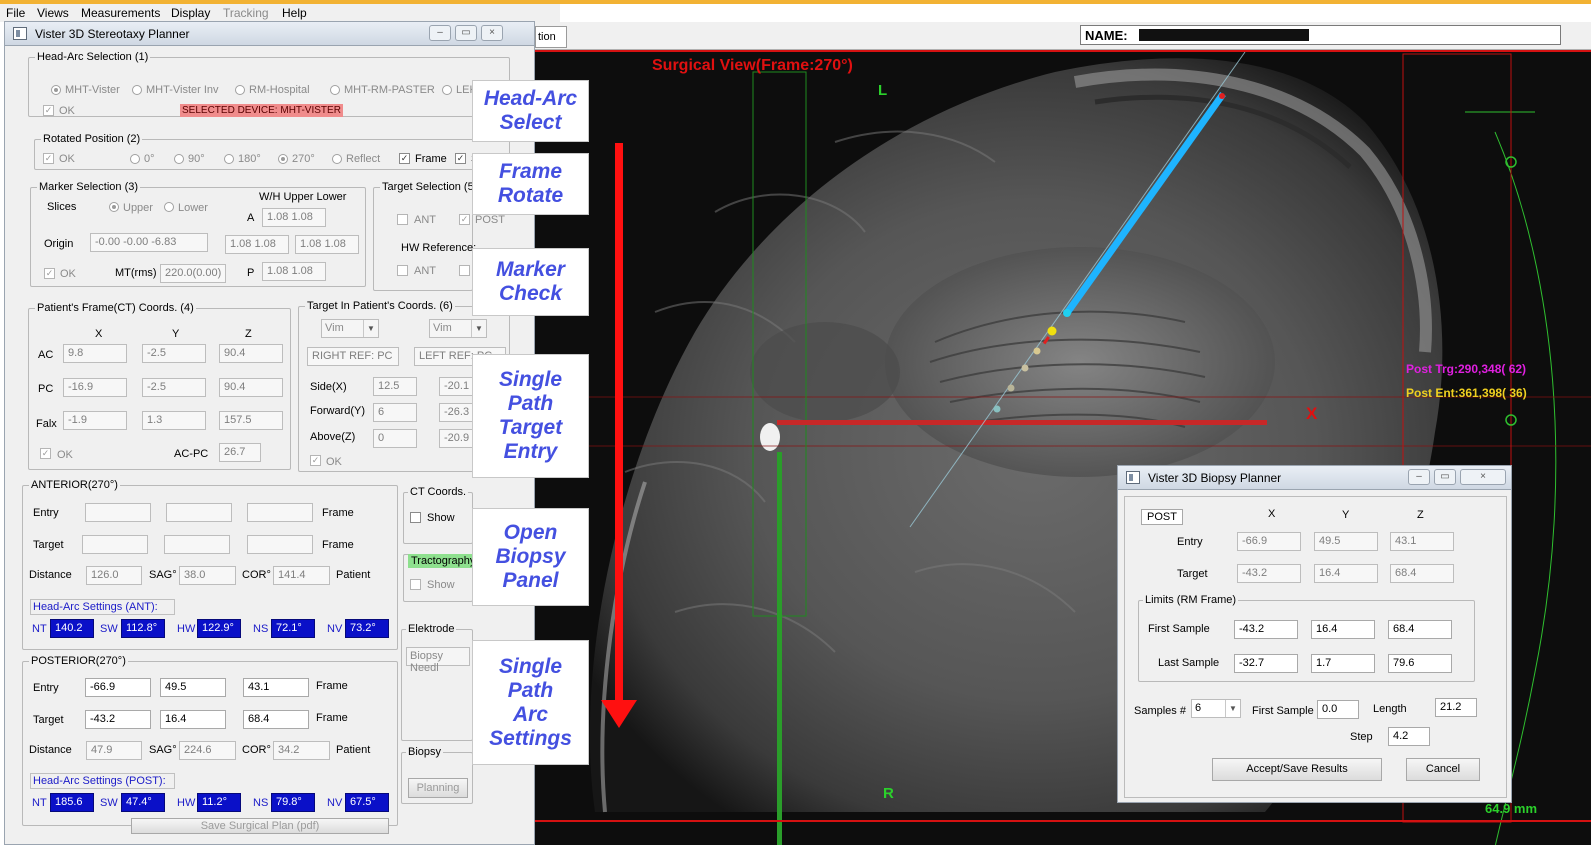 The width and height of the screenshot is (1591, 845). Describe the element at coordinates (395, 386) in the screenshot. I see `side-right: 12.5` at that location.